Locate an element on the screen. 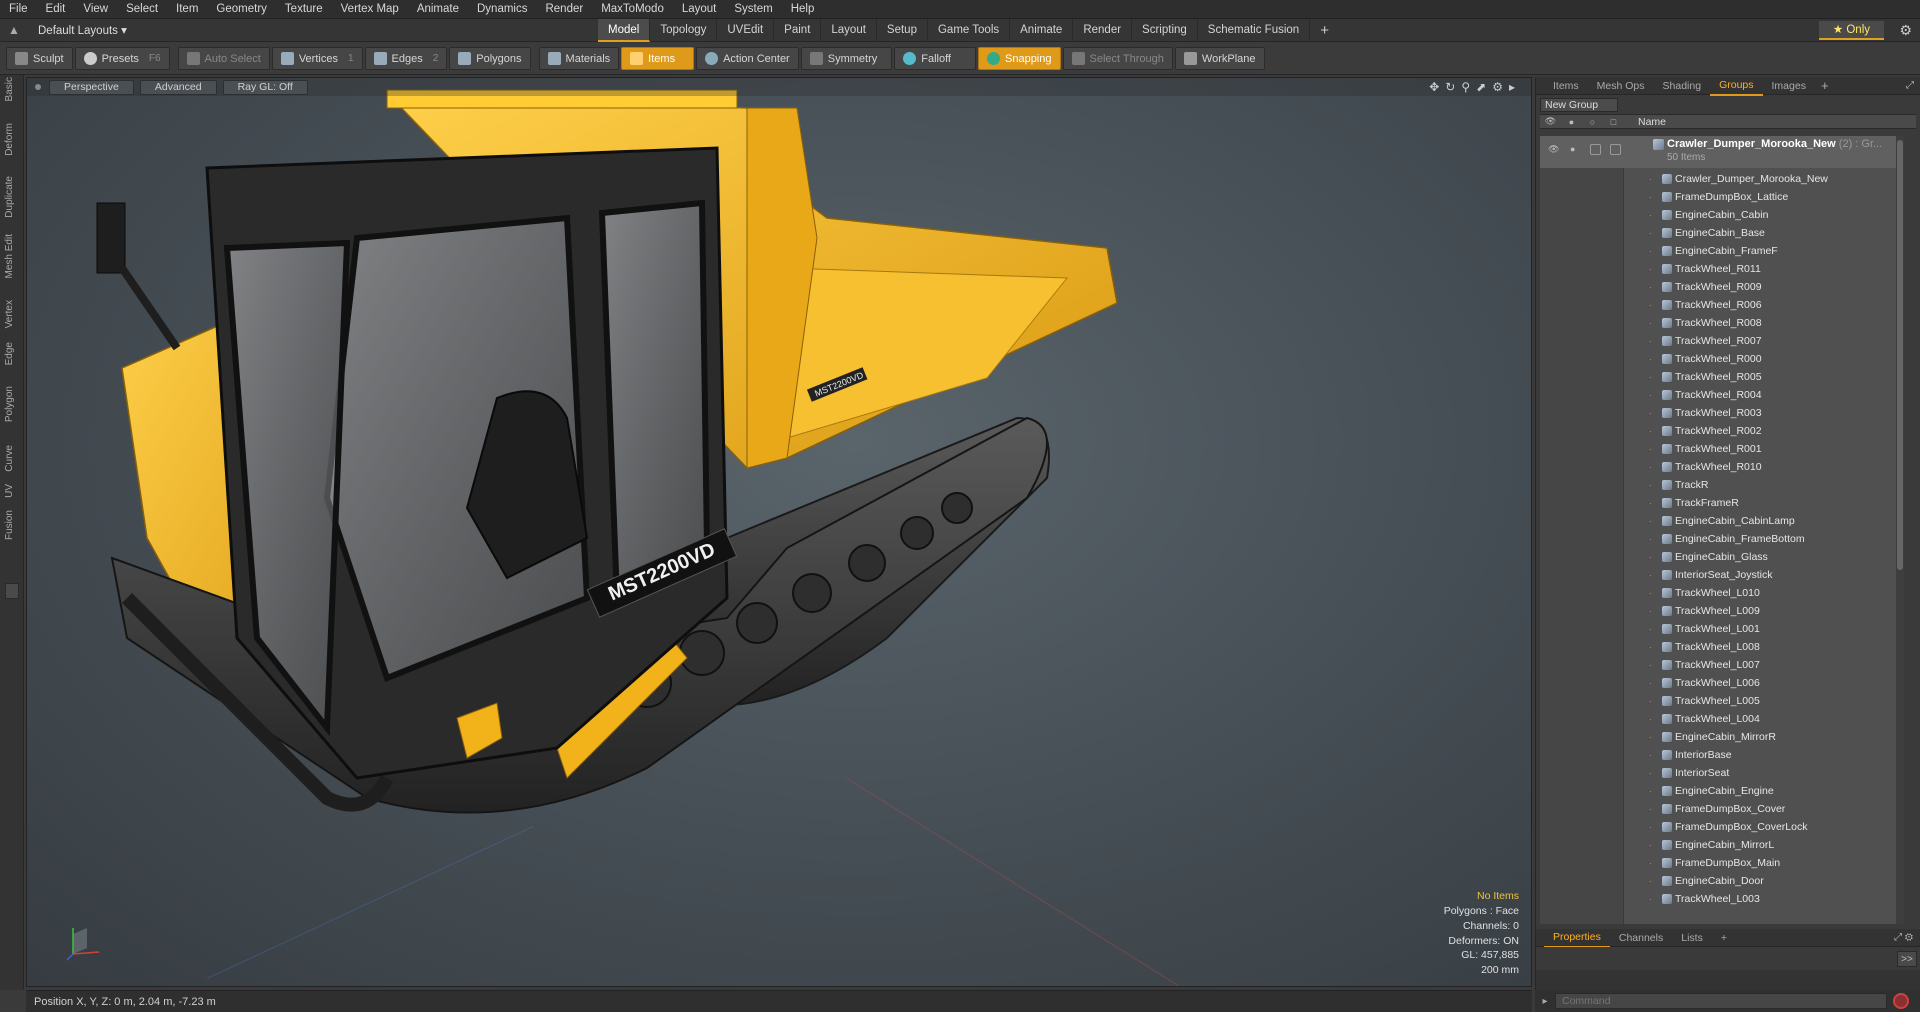 The width and height of the screenshot is (1920, 1012). presets-button: Presets F6 is located at coordinates (122, 58).